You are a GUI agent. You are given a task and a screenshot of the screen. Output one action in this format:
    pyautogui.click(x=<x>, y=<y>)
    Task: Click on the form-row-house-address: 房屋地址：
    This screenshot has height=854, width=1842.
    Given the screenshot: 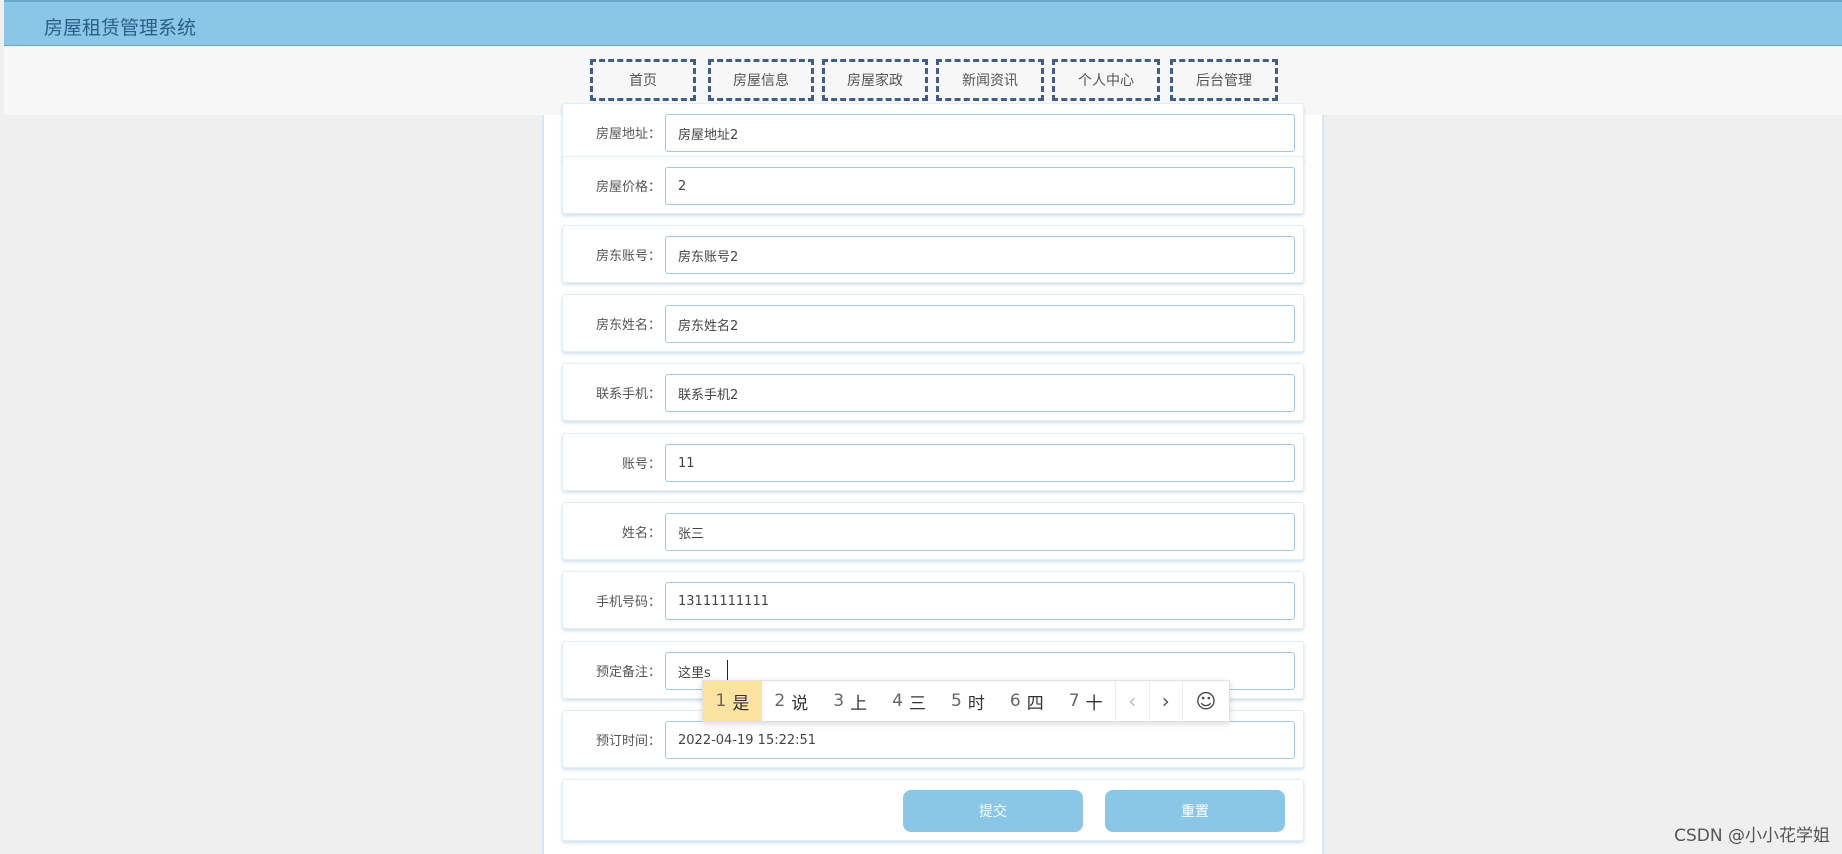 What is the action you would take?
    pyautogui.click(x=933, y=132)
    